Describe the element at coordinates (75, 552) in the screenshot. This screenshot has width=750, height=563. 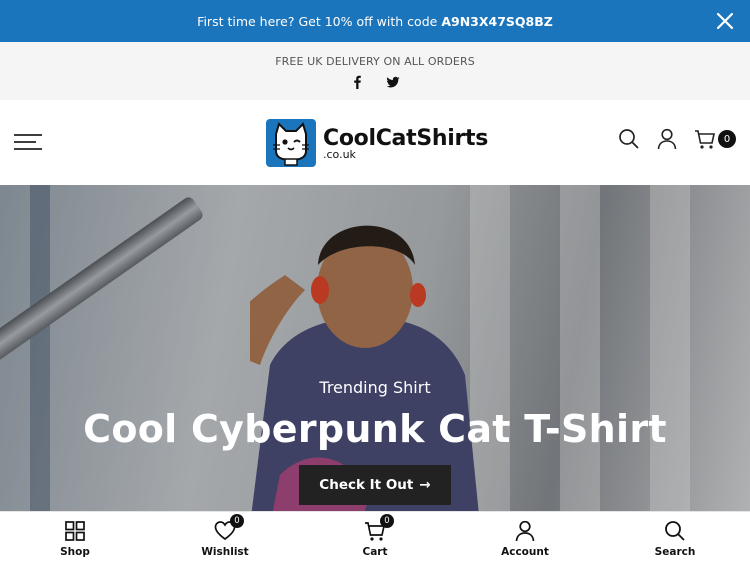
I see `nav-label-shop: Shop` at that location.